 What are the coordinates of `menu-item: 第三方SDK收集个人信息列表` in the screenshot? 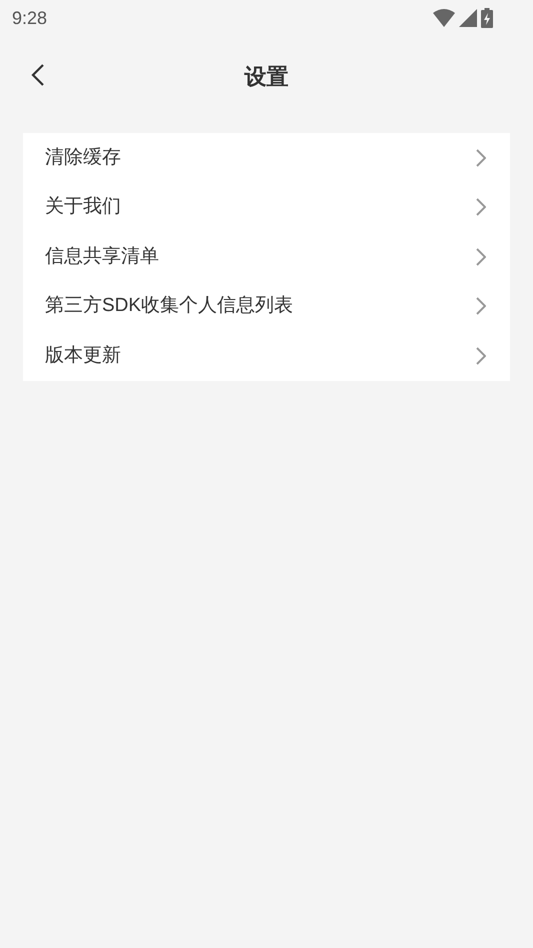 It's located at (169, 306).